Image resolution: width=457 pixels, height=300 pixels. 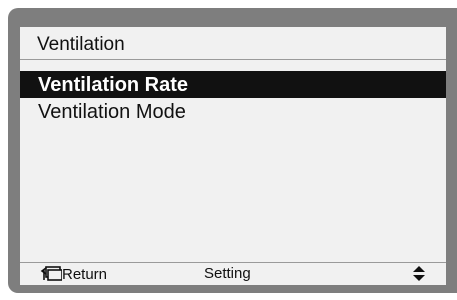 What do you see at coordinates (233, 43) in the screenshot?
I see `title-bar: Ventilation` at bounding box center [233, 43].